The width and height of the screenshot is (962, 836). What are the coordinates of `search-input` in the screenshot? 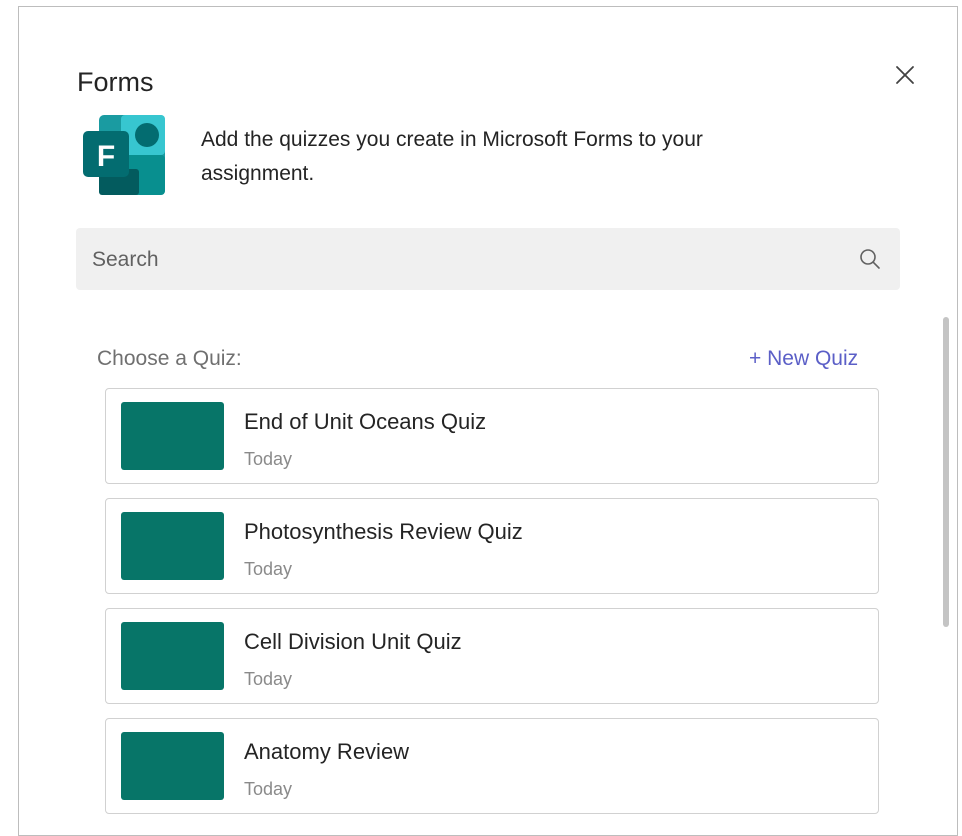 It's located at (472, 260).